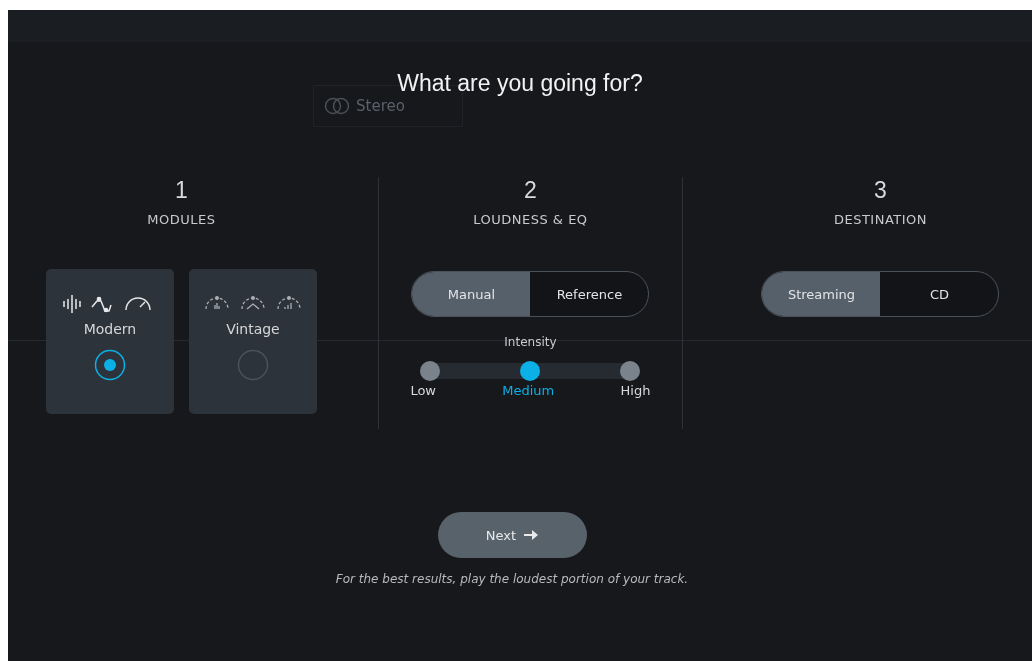  Describe the element at coordinates (530, 371) in the screenshot. I see `slider-thumb` at that location.